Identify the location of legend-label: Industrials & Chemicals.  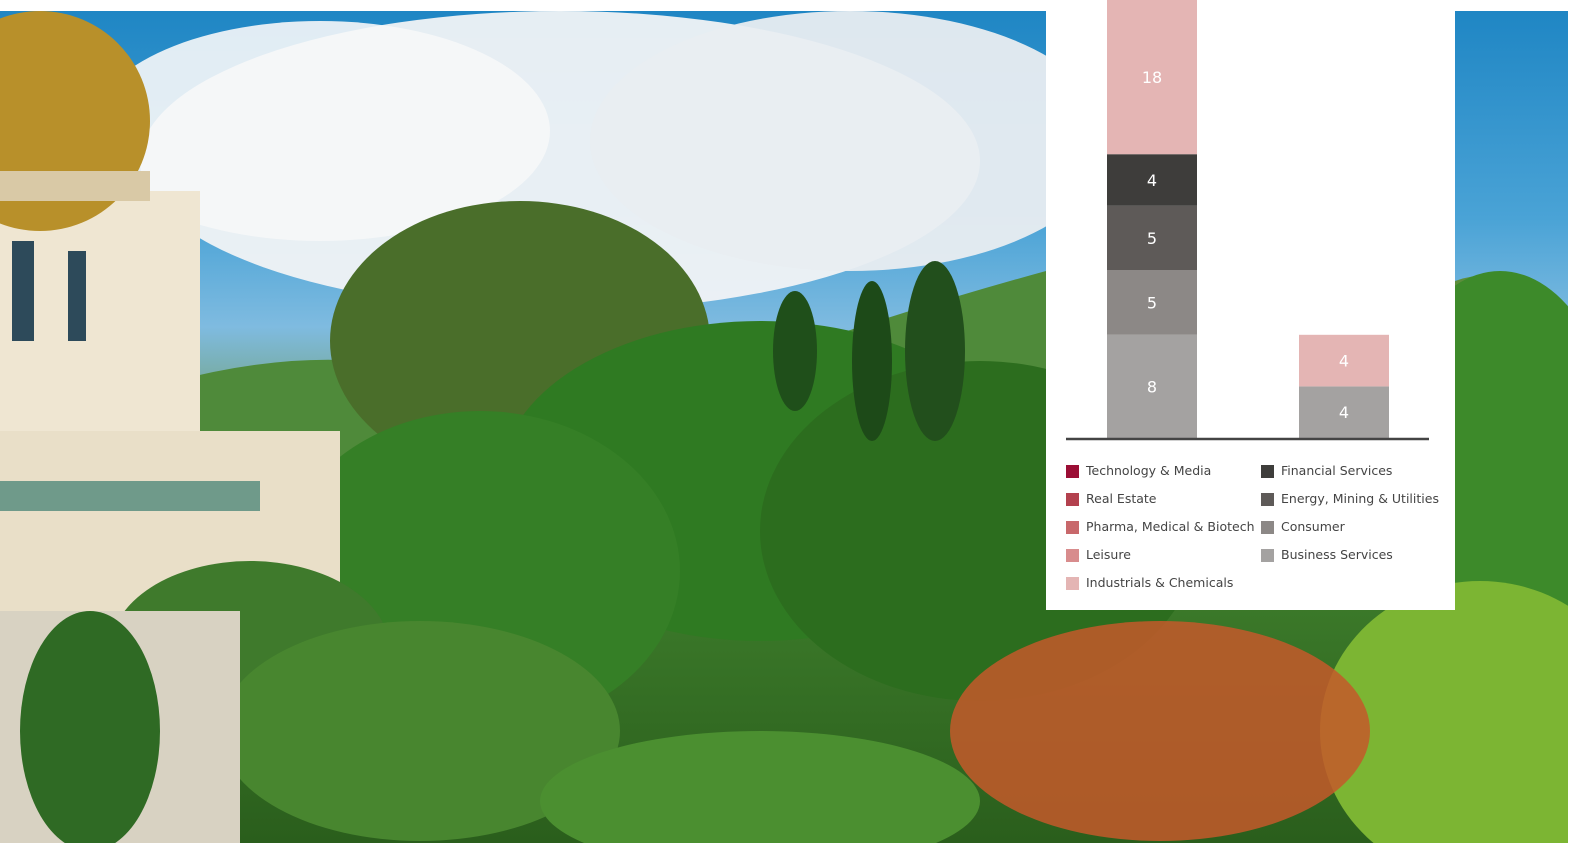
(1160, 582).